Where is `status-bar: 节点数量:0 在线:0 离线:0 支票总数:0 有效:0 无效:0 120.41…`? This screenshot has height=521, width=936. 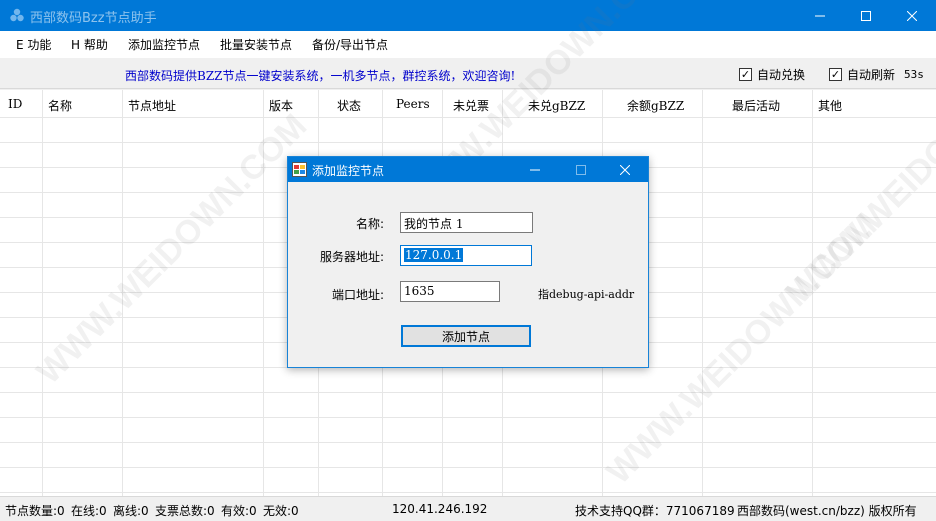
status-bar: 节点数量:0 在线:0 离线:0 支票总数:0 有效:0 无效:0 120.41… is located at coordinates (468, 508).